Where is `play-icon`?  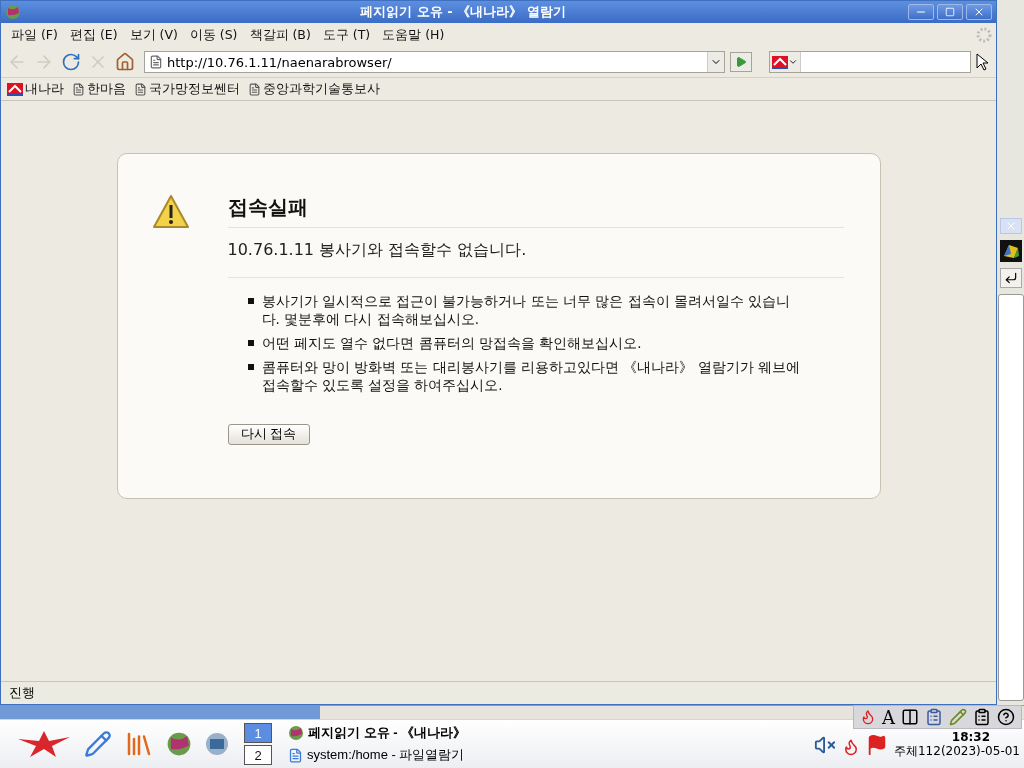 play-icon is located at coordinates (741, 62).